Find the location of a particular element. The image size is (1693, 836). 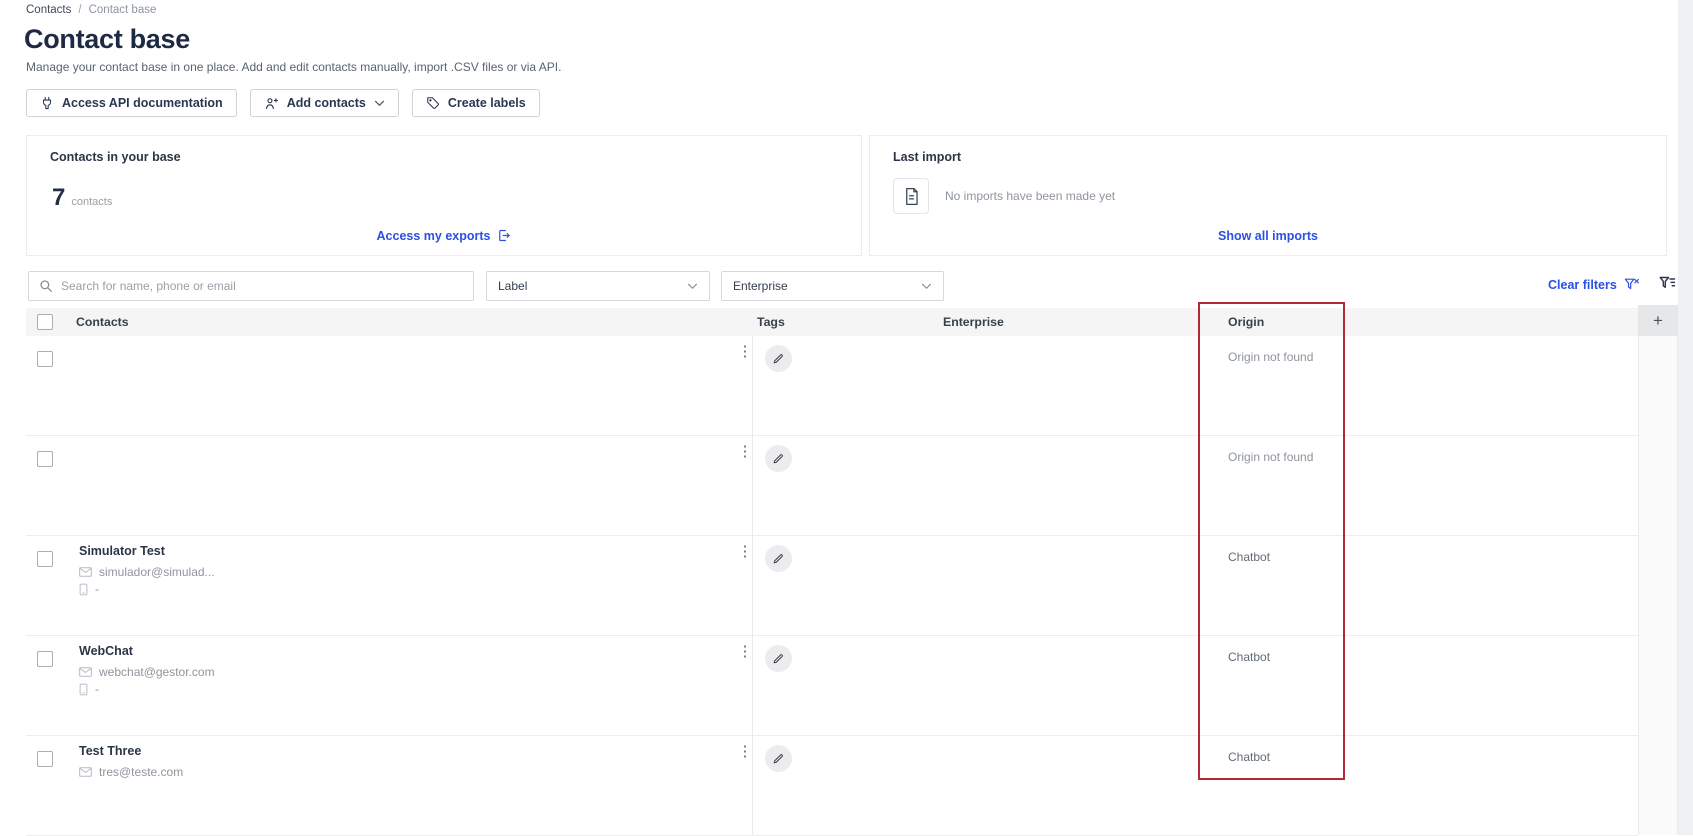

plug-icon is located at coordinates (47, 103).